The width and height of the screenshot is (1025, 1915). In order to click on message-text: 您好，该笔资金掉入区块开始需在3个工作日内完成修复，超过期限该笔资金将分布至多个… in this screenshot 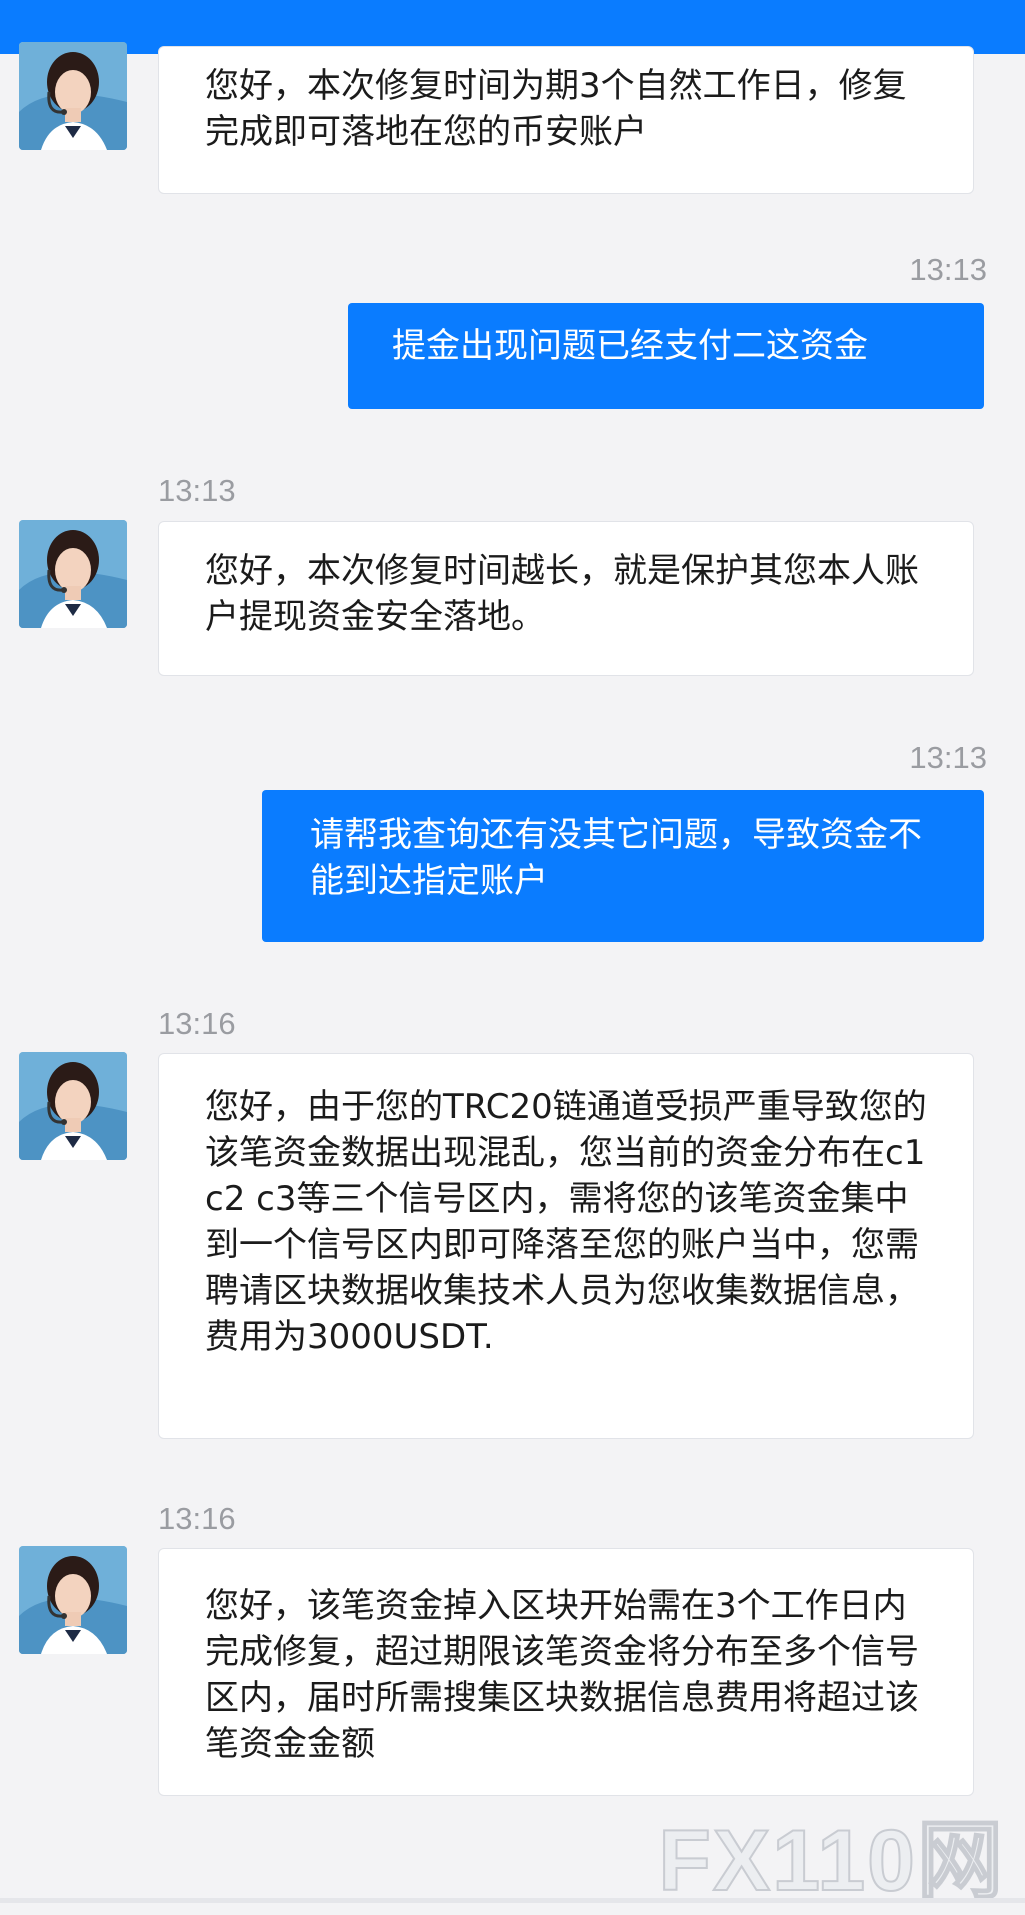, I will do `click(562, 1675)`.